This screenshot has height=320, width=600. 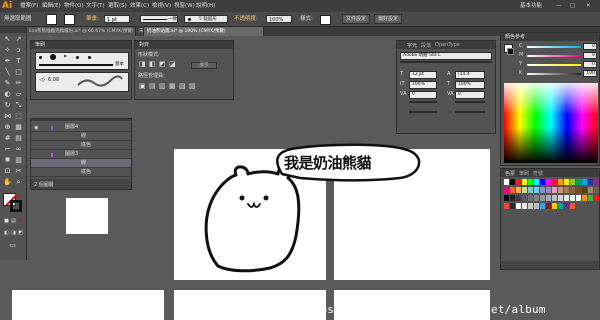 I want to click on pen-tool-icon: ✒, so click(x=7, y=61).